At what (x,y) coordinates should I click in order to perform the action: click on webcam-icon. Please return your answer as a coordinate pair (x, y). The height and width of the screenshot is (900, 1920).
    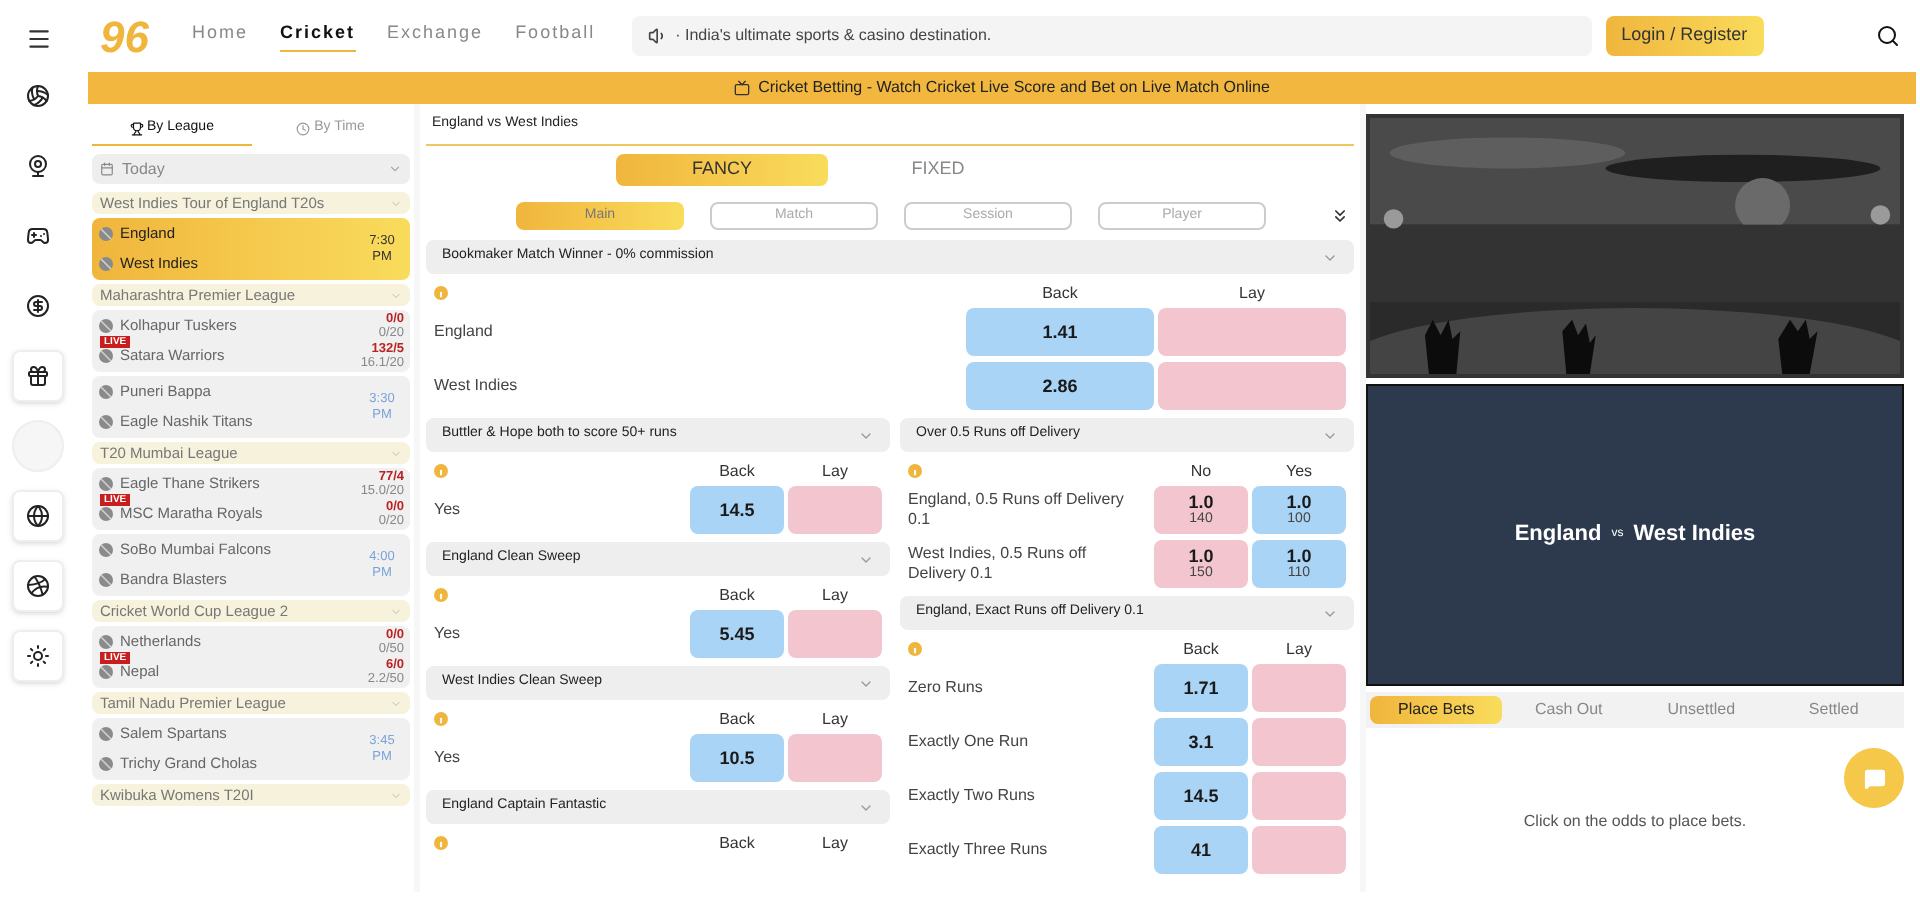
    Looking at the image, I should click on (38, 166).